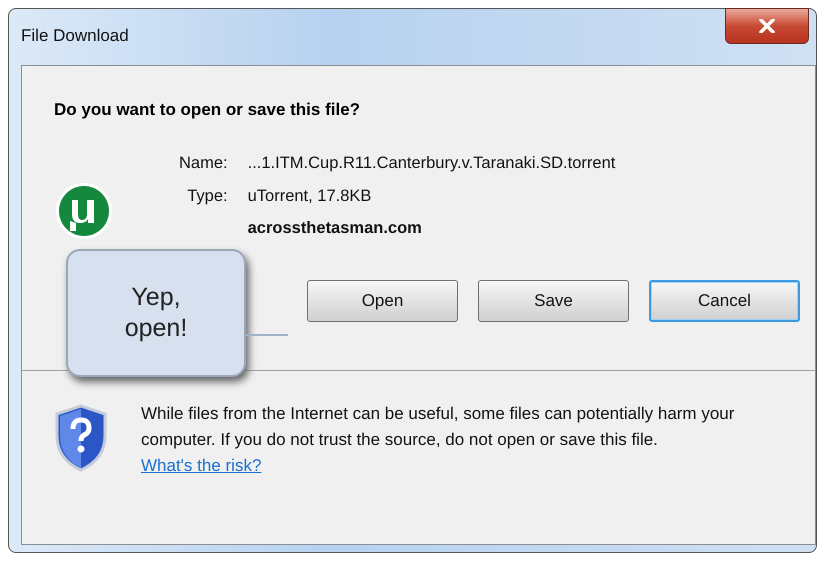 The height and width of the screenshot is (561, 827). What do you see at coordinates (201, 465) in the screenshot?
I see `risk-link: What's the risk?` at bounding box center [201, 465].